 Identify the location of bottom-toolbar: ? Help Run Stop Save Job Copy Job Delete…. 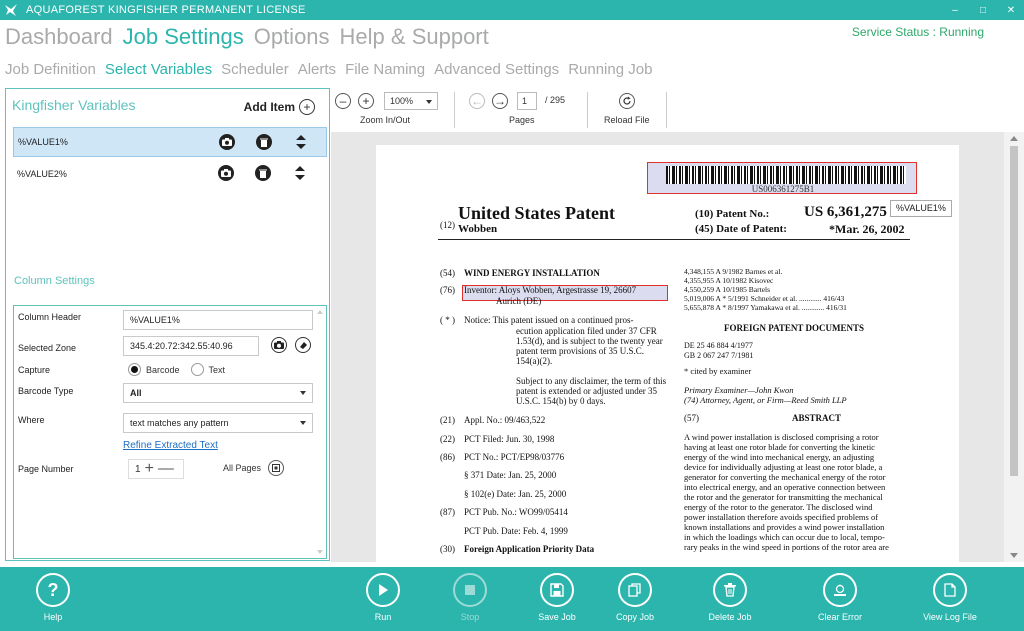
(512, 599).